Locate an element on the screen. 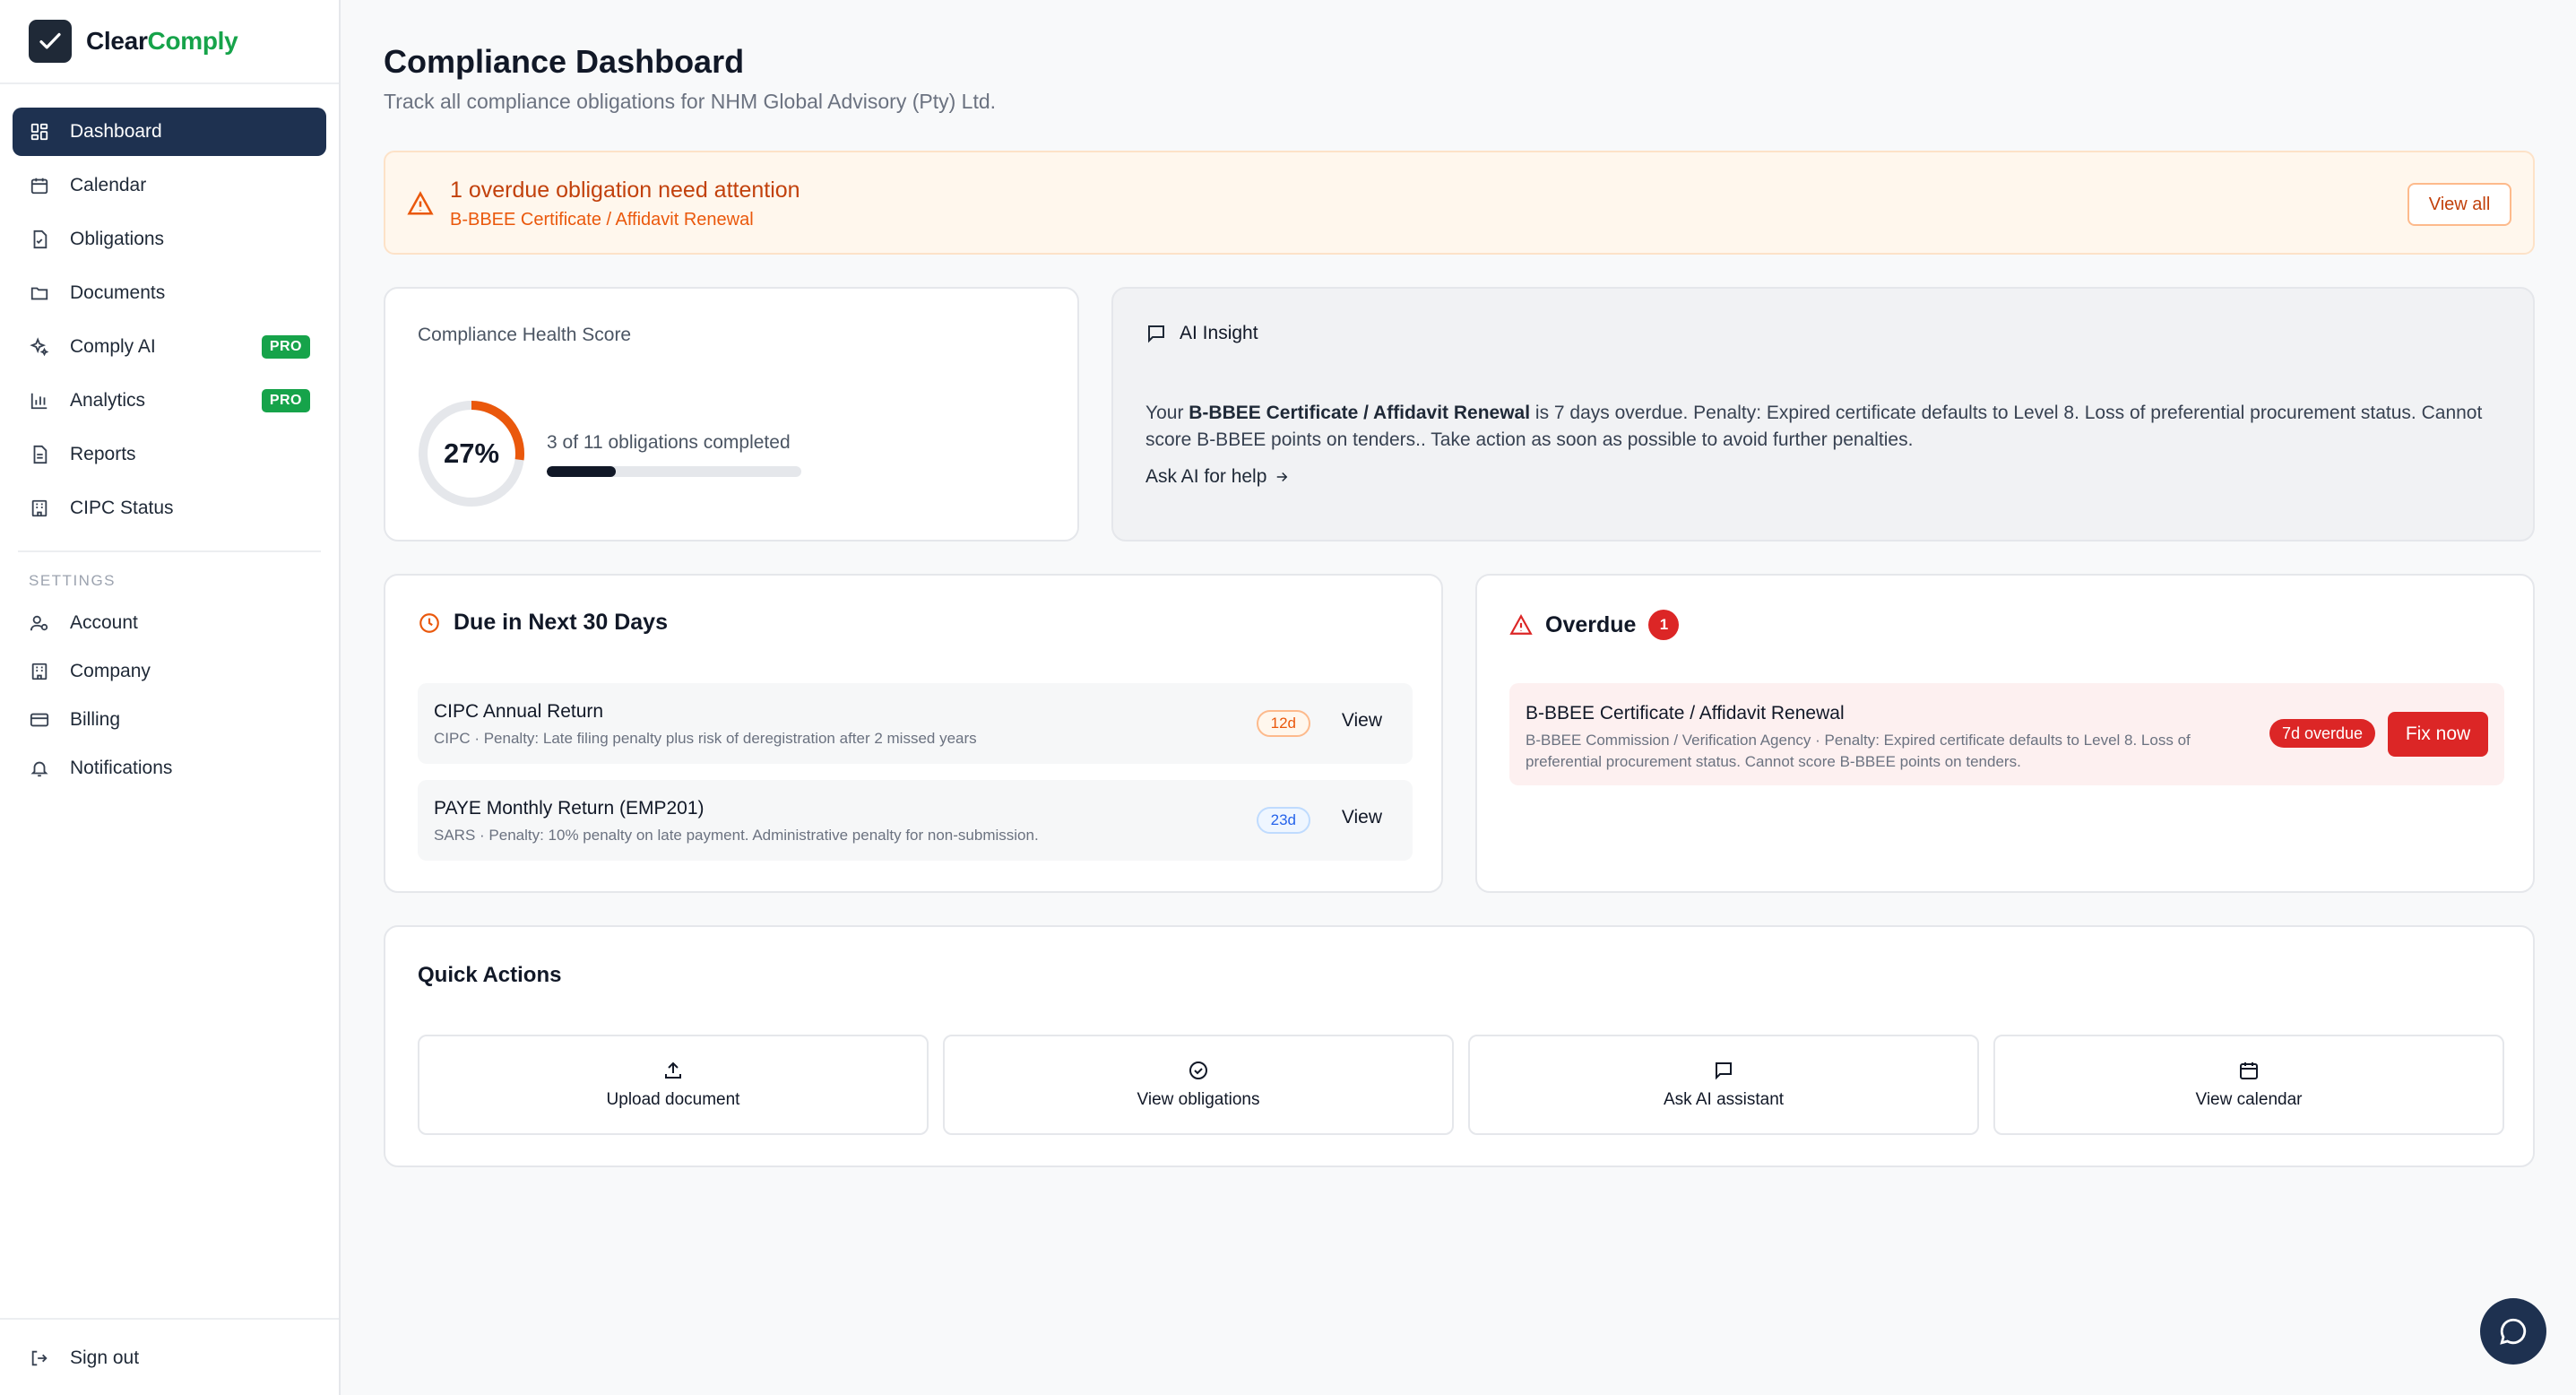  ai-insight-header: AI Insight is located at coordinates (1201, 333).